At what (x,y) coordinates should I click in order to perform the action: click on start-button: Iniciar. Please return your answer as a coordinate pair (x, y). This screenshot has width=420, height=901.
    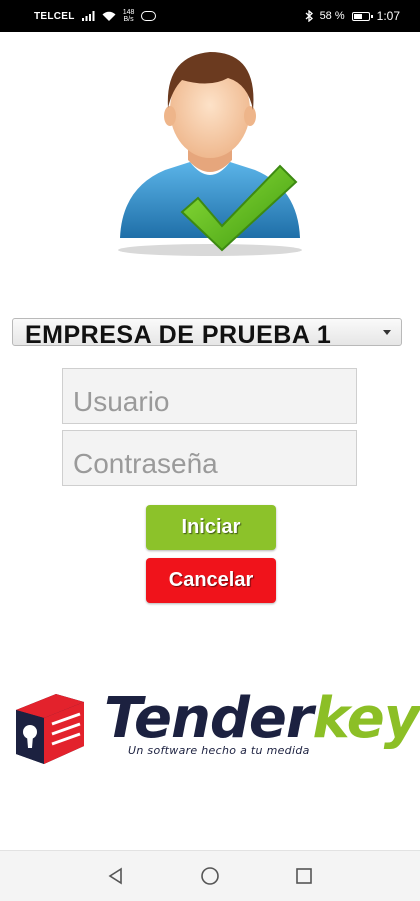
    Looking at the image, I should click on (211, 527).